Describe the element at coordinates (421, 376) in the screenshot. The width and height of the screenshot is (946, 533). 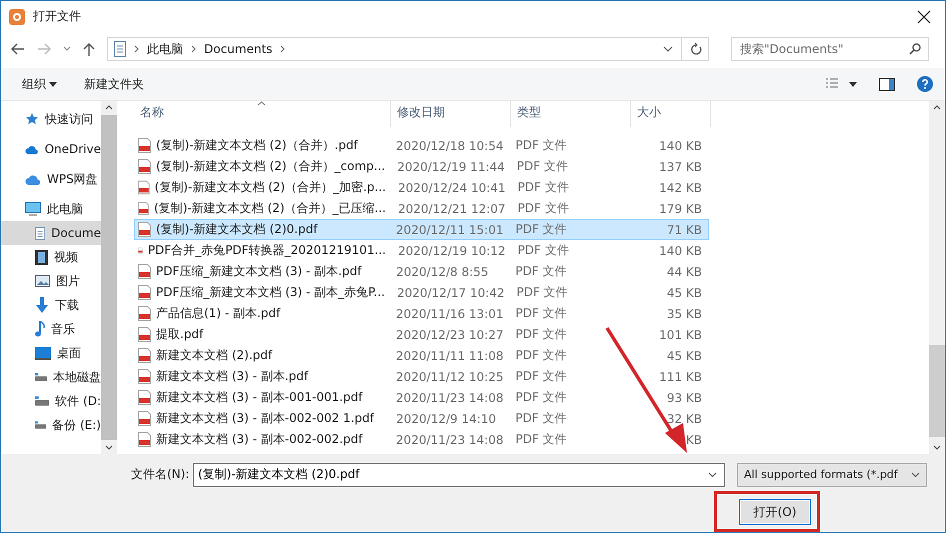
I see `file-row: 新建文本文档 (3) - 副本.pdf 2020/11/12 10:25 PDF 文件 111 KB` at that location.